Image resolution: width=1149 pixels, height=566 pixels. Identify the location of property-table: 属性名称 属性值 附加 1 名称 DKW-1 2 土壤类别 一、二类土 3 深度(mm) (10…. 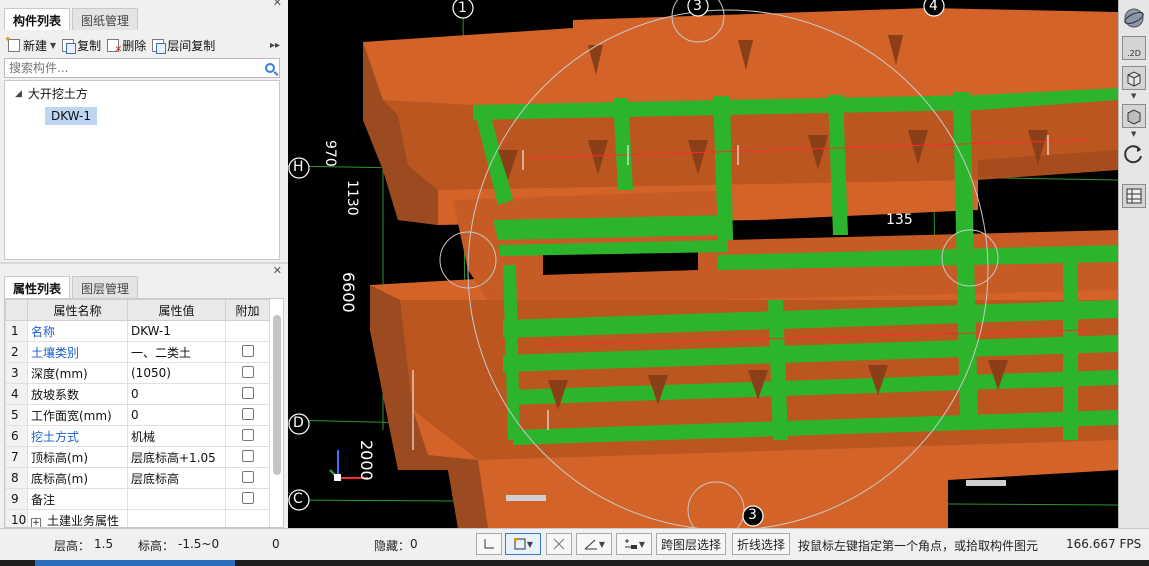
(137, 413).